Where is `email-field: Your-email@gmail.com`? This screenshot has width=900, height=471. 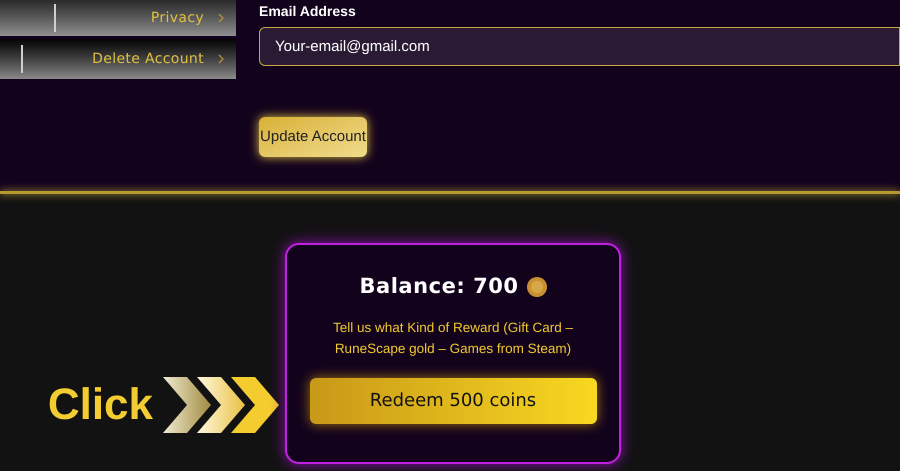
email-field: Your-email@gmail.com is located at coordinates (579, 46).